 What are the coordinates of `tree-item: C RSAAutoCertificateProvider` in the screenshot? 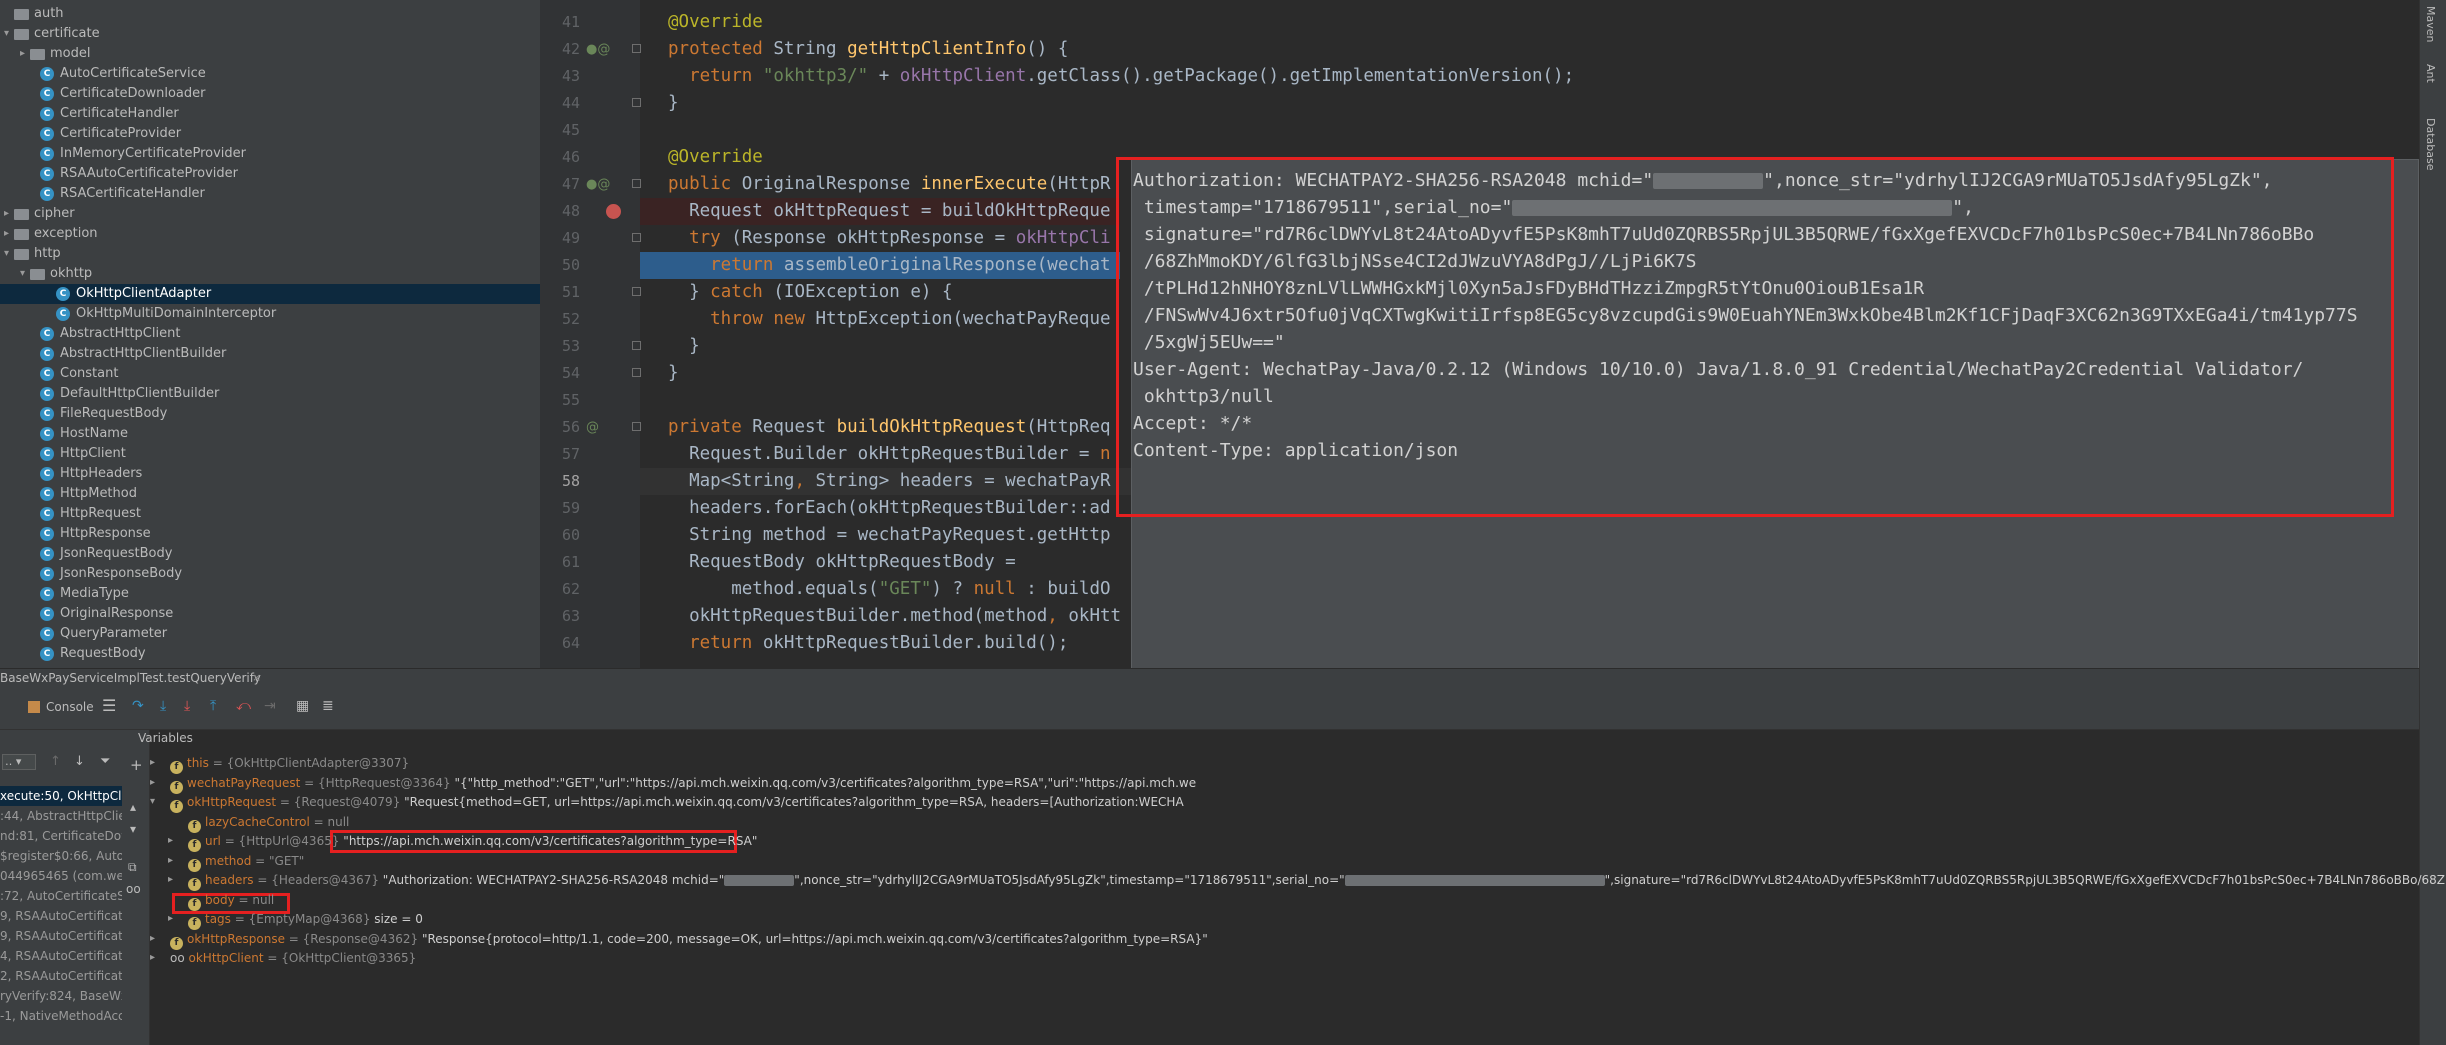 It's located at (270, 174).